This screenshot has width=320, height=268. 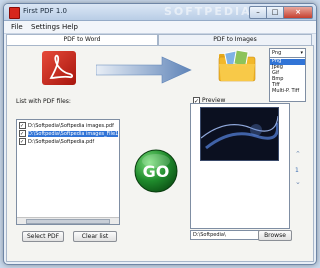 What do you see at coordinates (301, 53) in the screenshot?
I see `chevron-down-icon: ▾` at bounding box center [301, 53].